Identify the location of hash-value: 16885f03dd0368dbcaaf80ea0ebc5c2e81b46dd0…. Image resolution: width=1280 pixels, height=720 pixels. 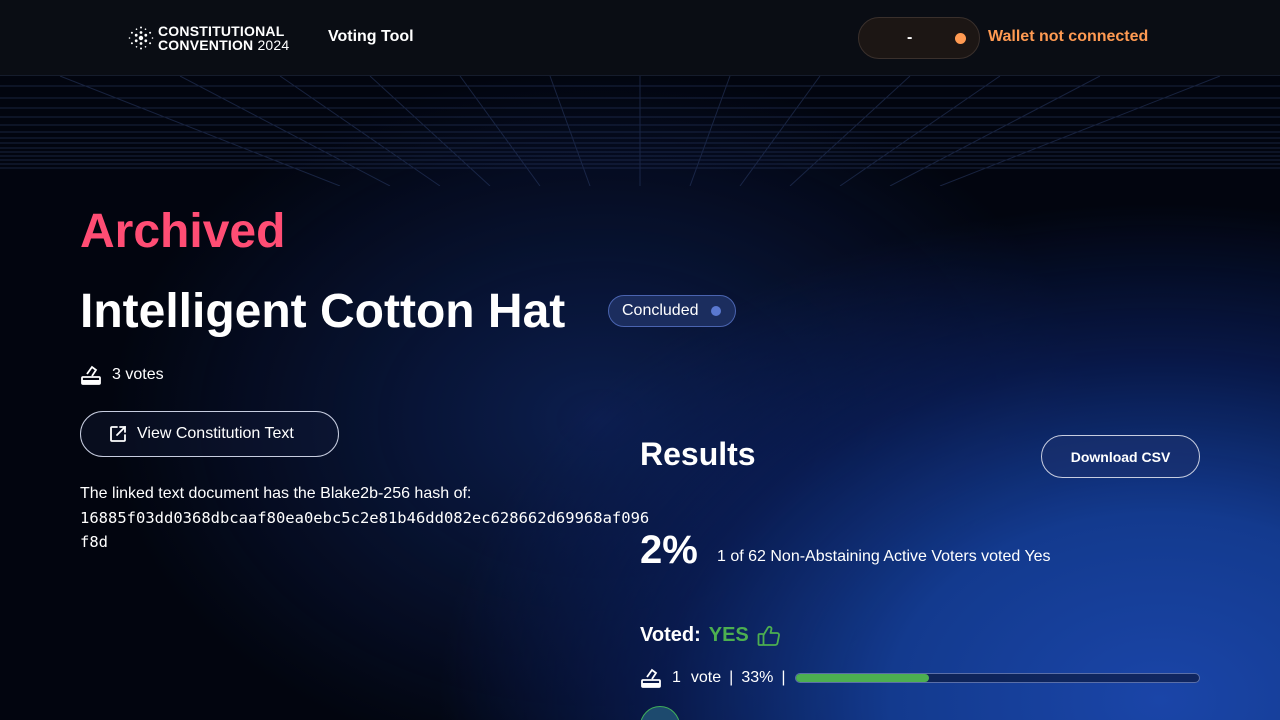
(365, 530).